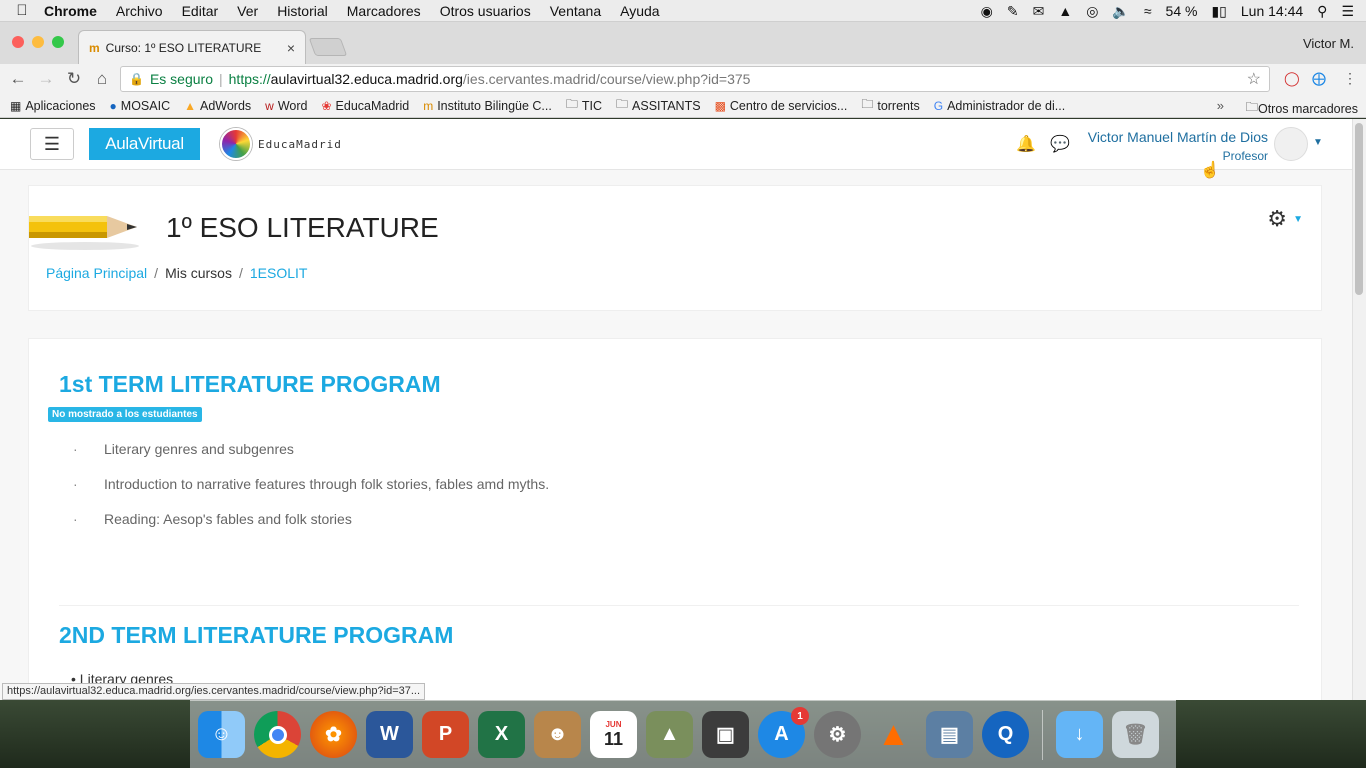 This screenshot has width=1366, height=768. What do you see at coordinates (365, 106) in the screenshot?
I see `bookmark-educamadrid: ❀ EducaMadrid` at bounding box center [365, 106].